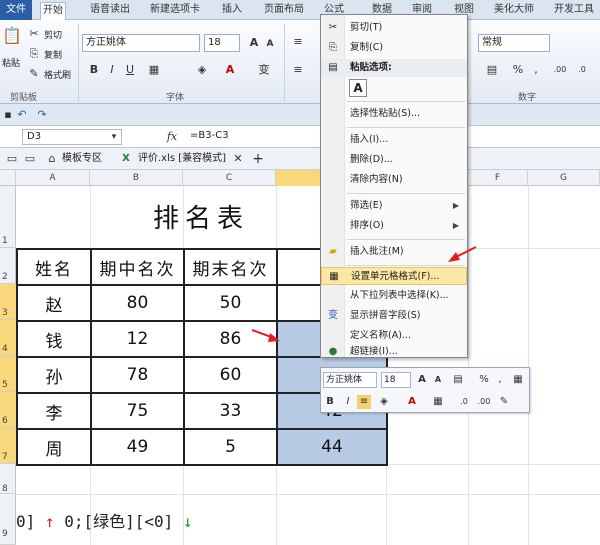 The height and width of the screenshot is (545, 600). Describe the element at coordinates (104, 520) in the screenshot. I see `number-format-text: 0] ↑ 0;[绿色][<0] ↓` at that location.